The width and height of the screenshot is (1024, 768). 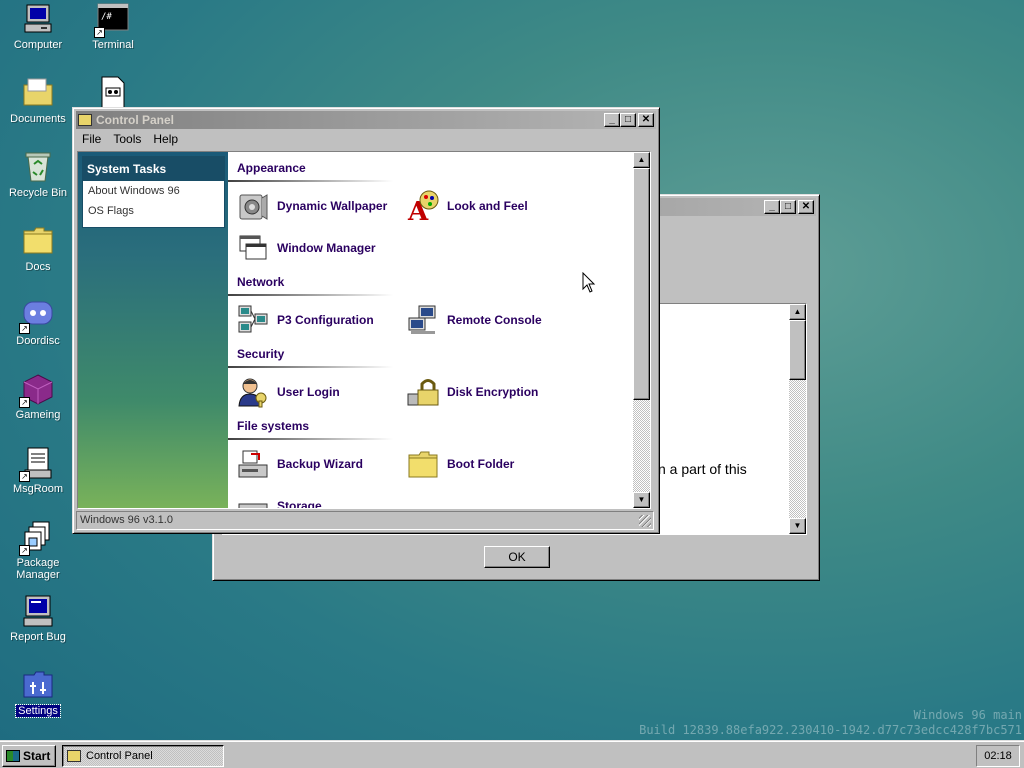 I want to click on resize-grip, so click(x=645, y=521).